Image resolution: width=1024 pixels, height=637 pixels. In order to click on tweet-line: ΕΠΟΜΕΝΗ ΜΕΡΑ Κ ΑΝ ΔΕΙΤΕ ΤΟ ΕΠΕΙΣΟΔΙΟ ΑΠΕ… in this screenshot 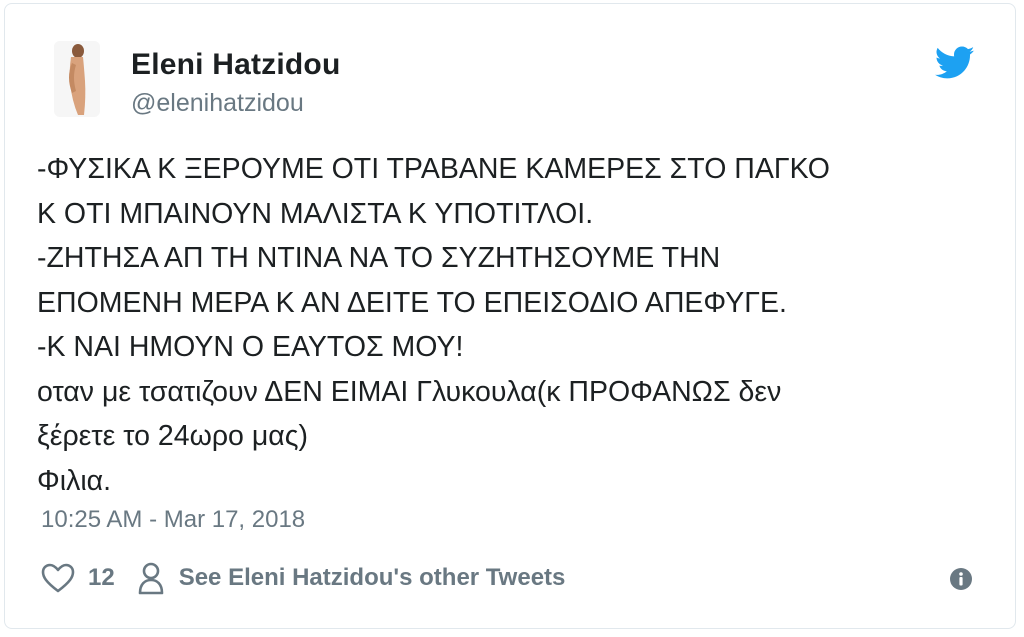, I will do `click(412, 302)`.